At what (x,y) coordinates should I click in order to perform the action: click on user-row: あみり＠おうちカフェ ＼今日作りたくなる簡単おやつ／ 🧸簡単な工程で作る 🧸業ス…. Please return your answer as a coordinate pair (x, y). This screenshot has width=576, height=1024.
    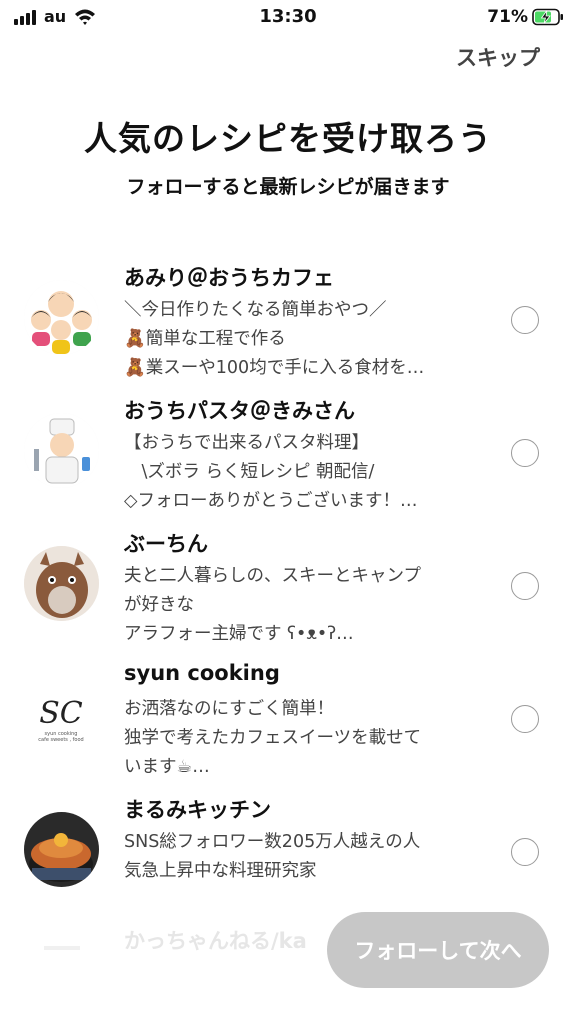
    Looking at the image, I should click on (288, 324).